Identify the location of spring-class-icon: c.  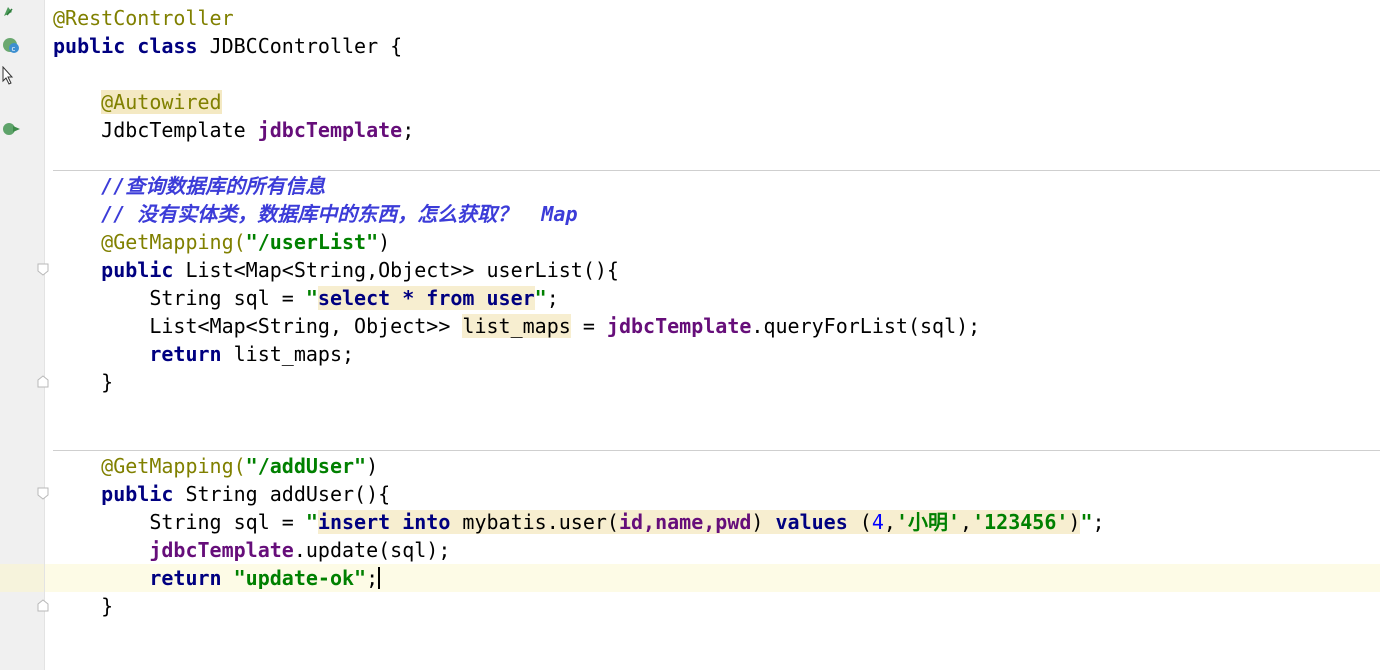
(12, 46).